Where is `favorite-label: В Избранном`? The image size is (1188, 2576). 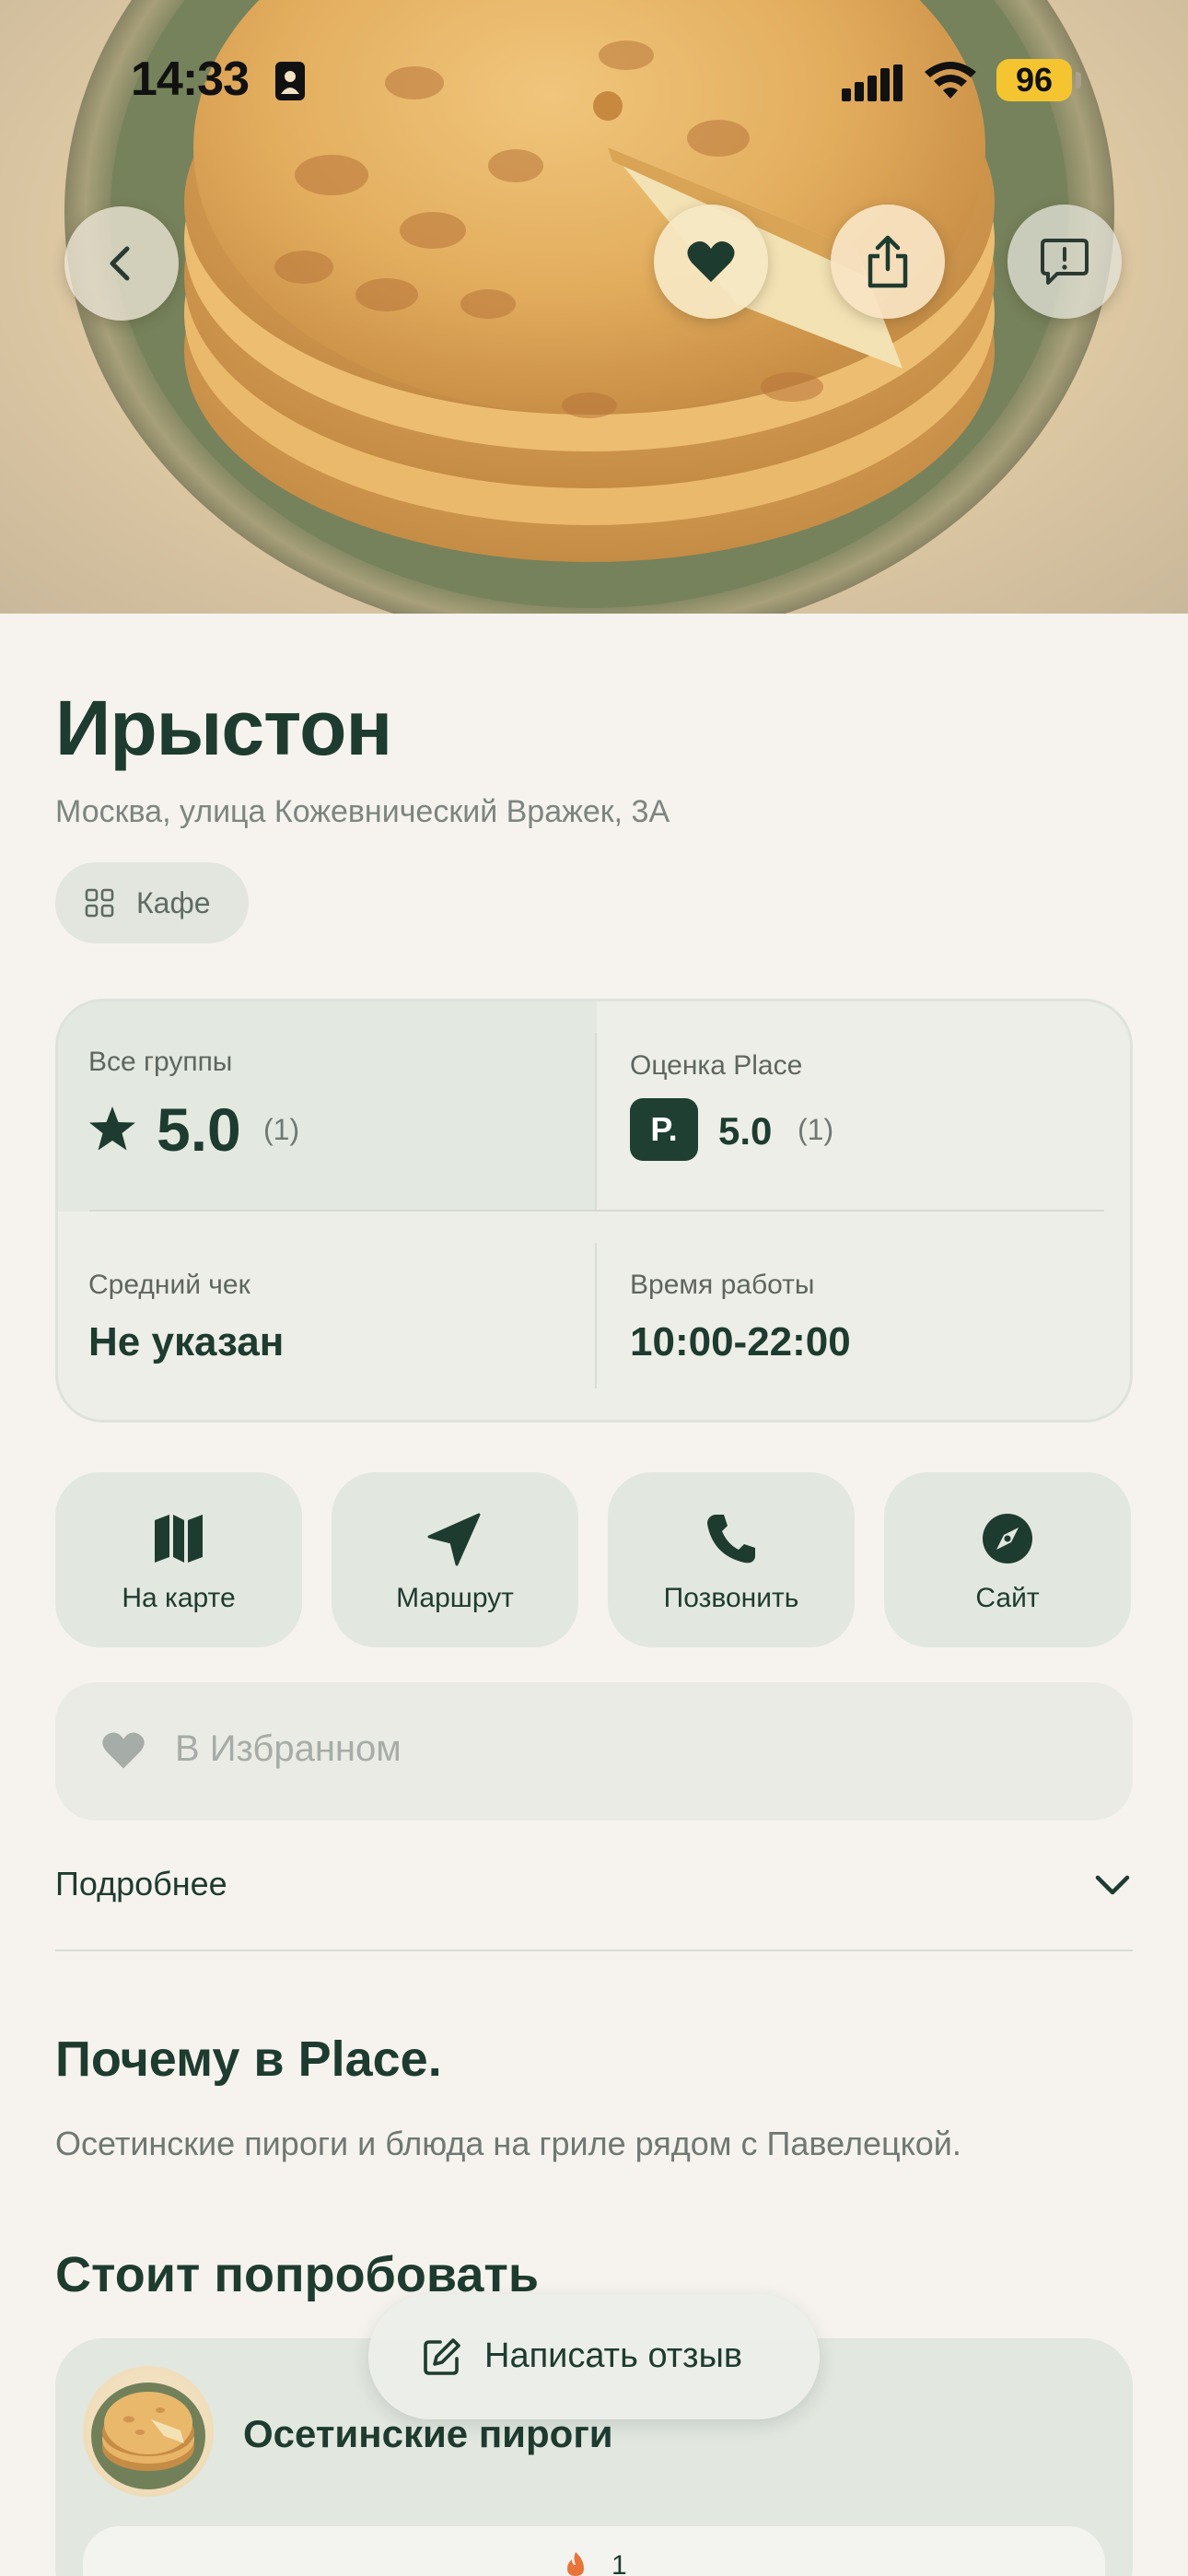 favorite-label: В Избранном is located at coordinates (288, 1748).